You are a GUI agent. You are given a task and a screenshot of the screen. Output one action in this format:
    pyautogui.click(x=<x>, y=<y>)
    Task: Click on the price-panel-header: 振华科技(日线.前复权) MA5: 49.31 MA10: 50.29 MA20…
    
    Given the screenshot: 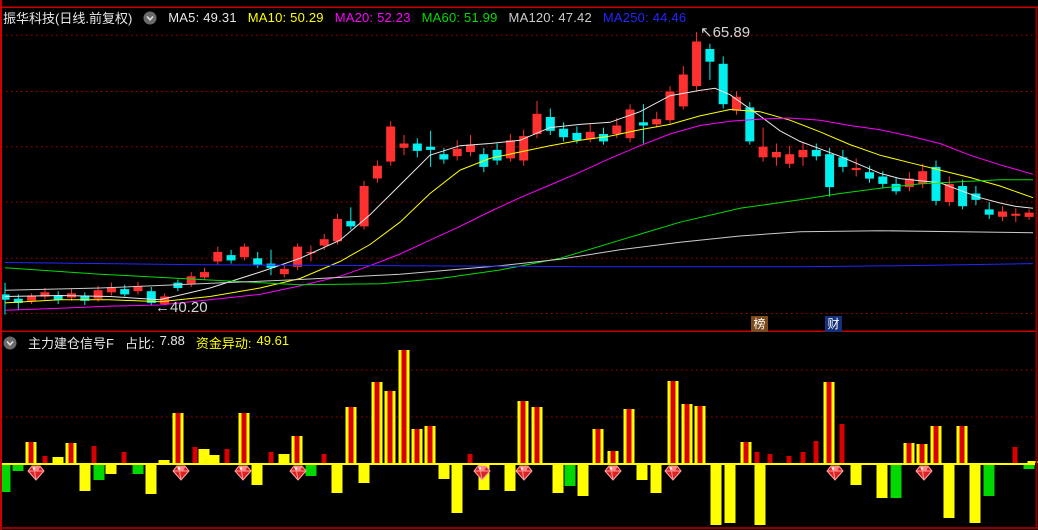 What is the action you would take?
    pyautogui.click(x=344, y=17)
    